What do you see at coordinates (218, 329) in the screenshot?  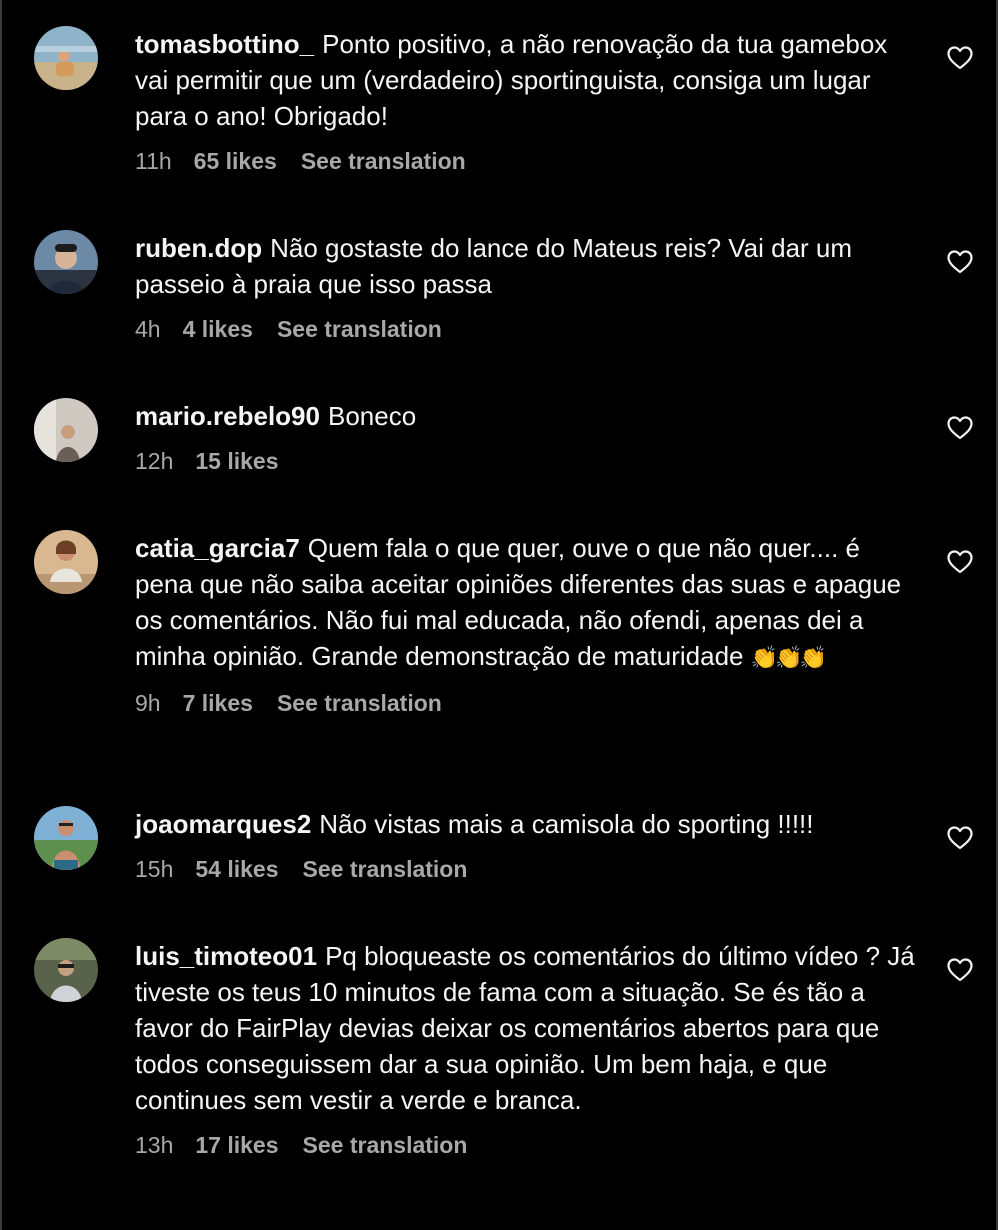 I see `comment-likes: 4 likes` at bounding box center [218, 329].